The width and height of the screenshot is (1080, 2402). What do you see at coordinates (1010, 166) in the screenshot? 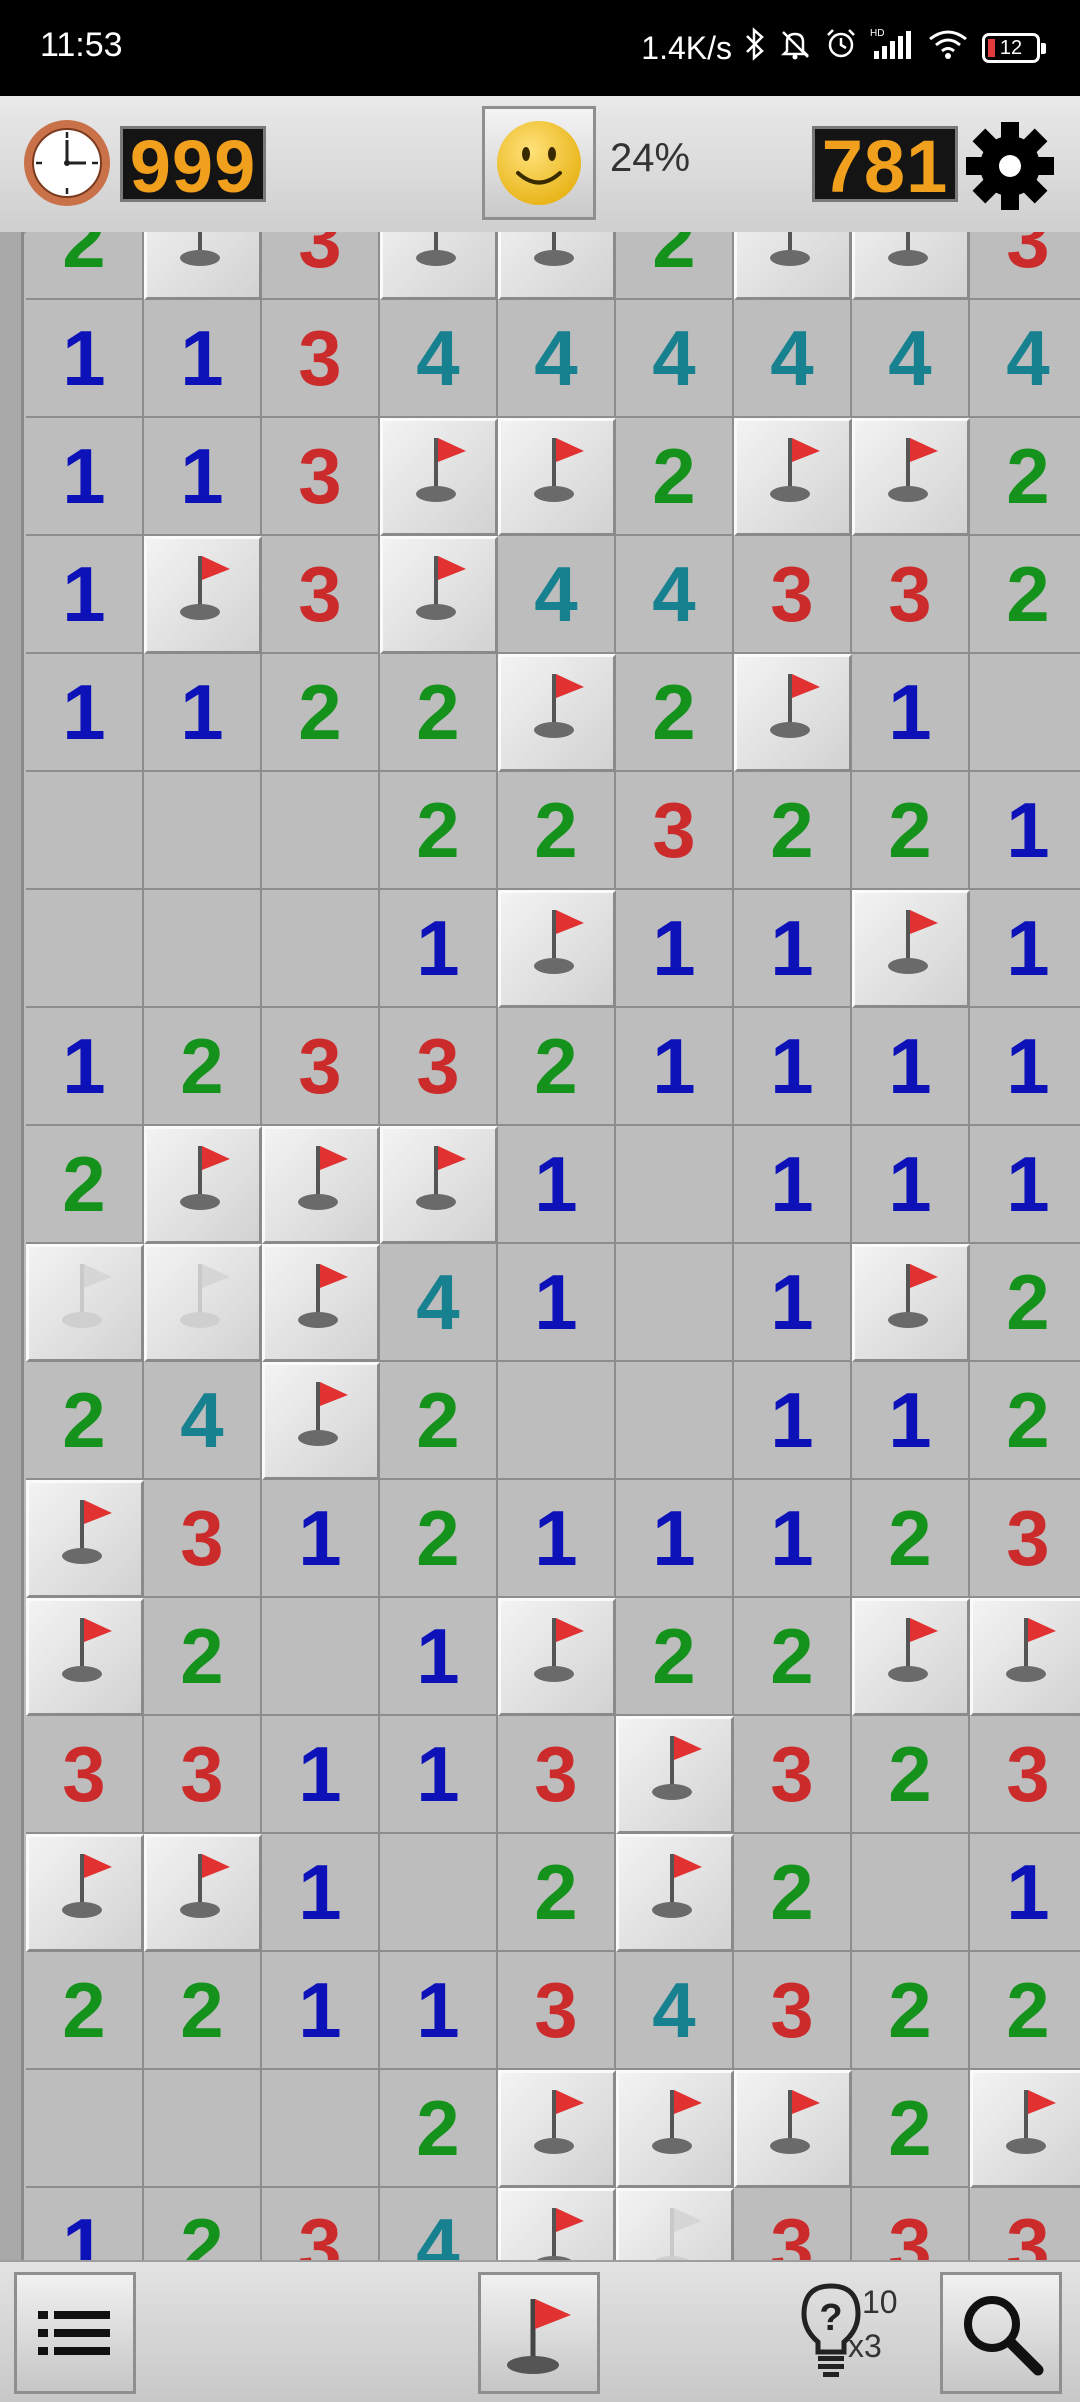
I see `gear-icon` at bounding box center [1010, 166].